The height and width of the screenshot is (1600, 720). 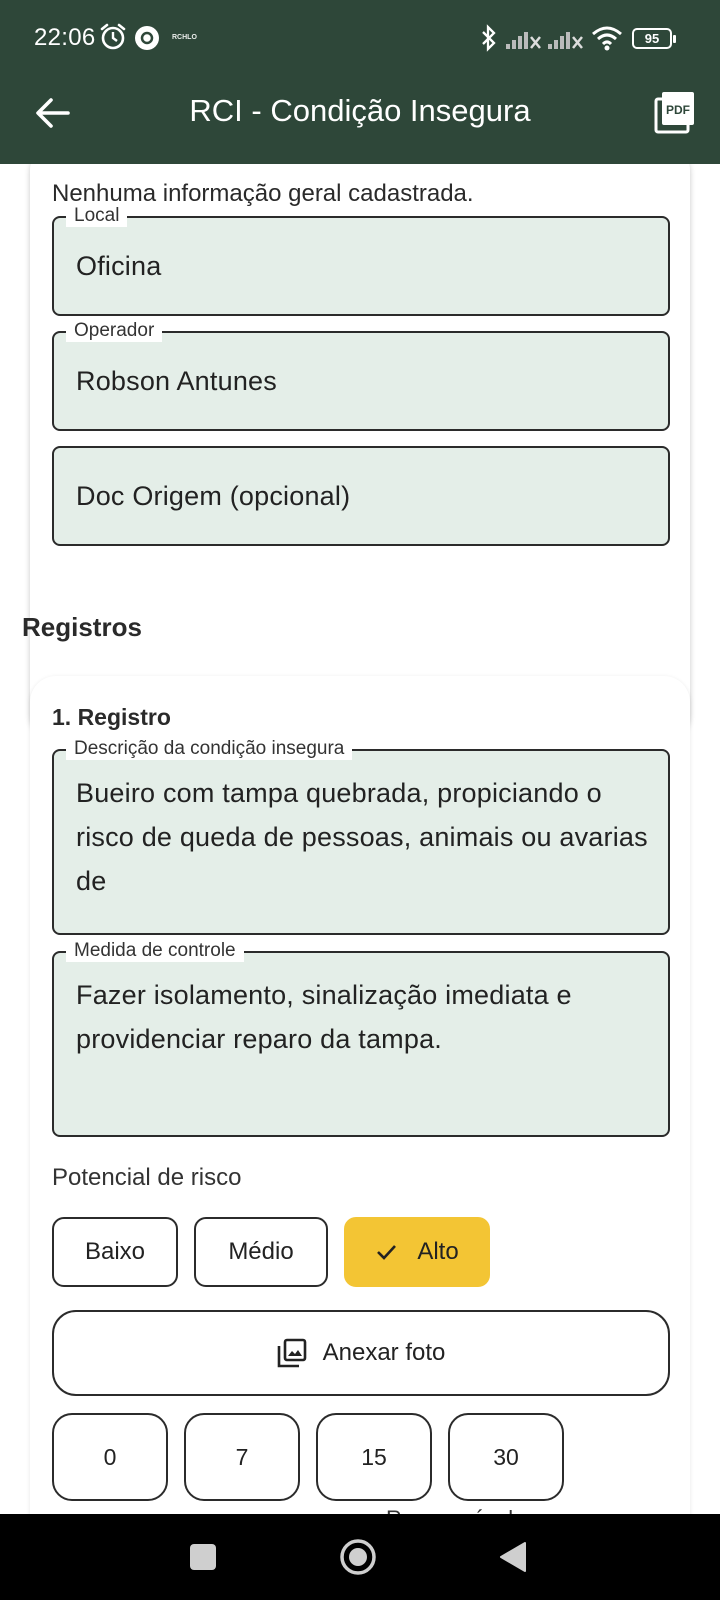 I want to click on day-chip-label: 7, so click(x=242, y=1456).